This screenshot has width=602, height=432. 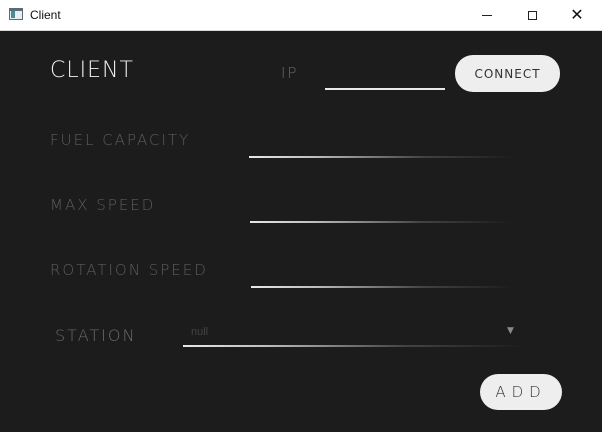 I want to click on station-selected-value: null, so click(x=200, y=332).